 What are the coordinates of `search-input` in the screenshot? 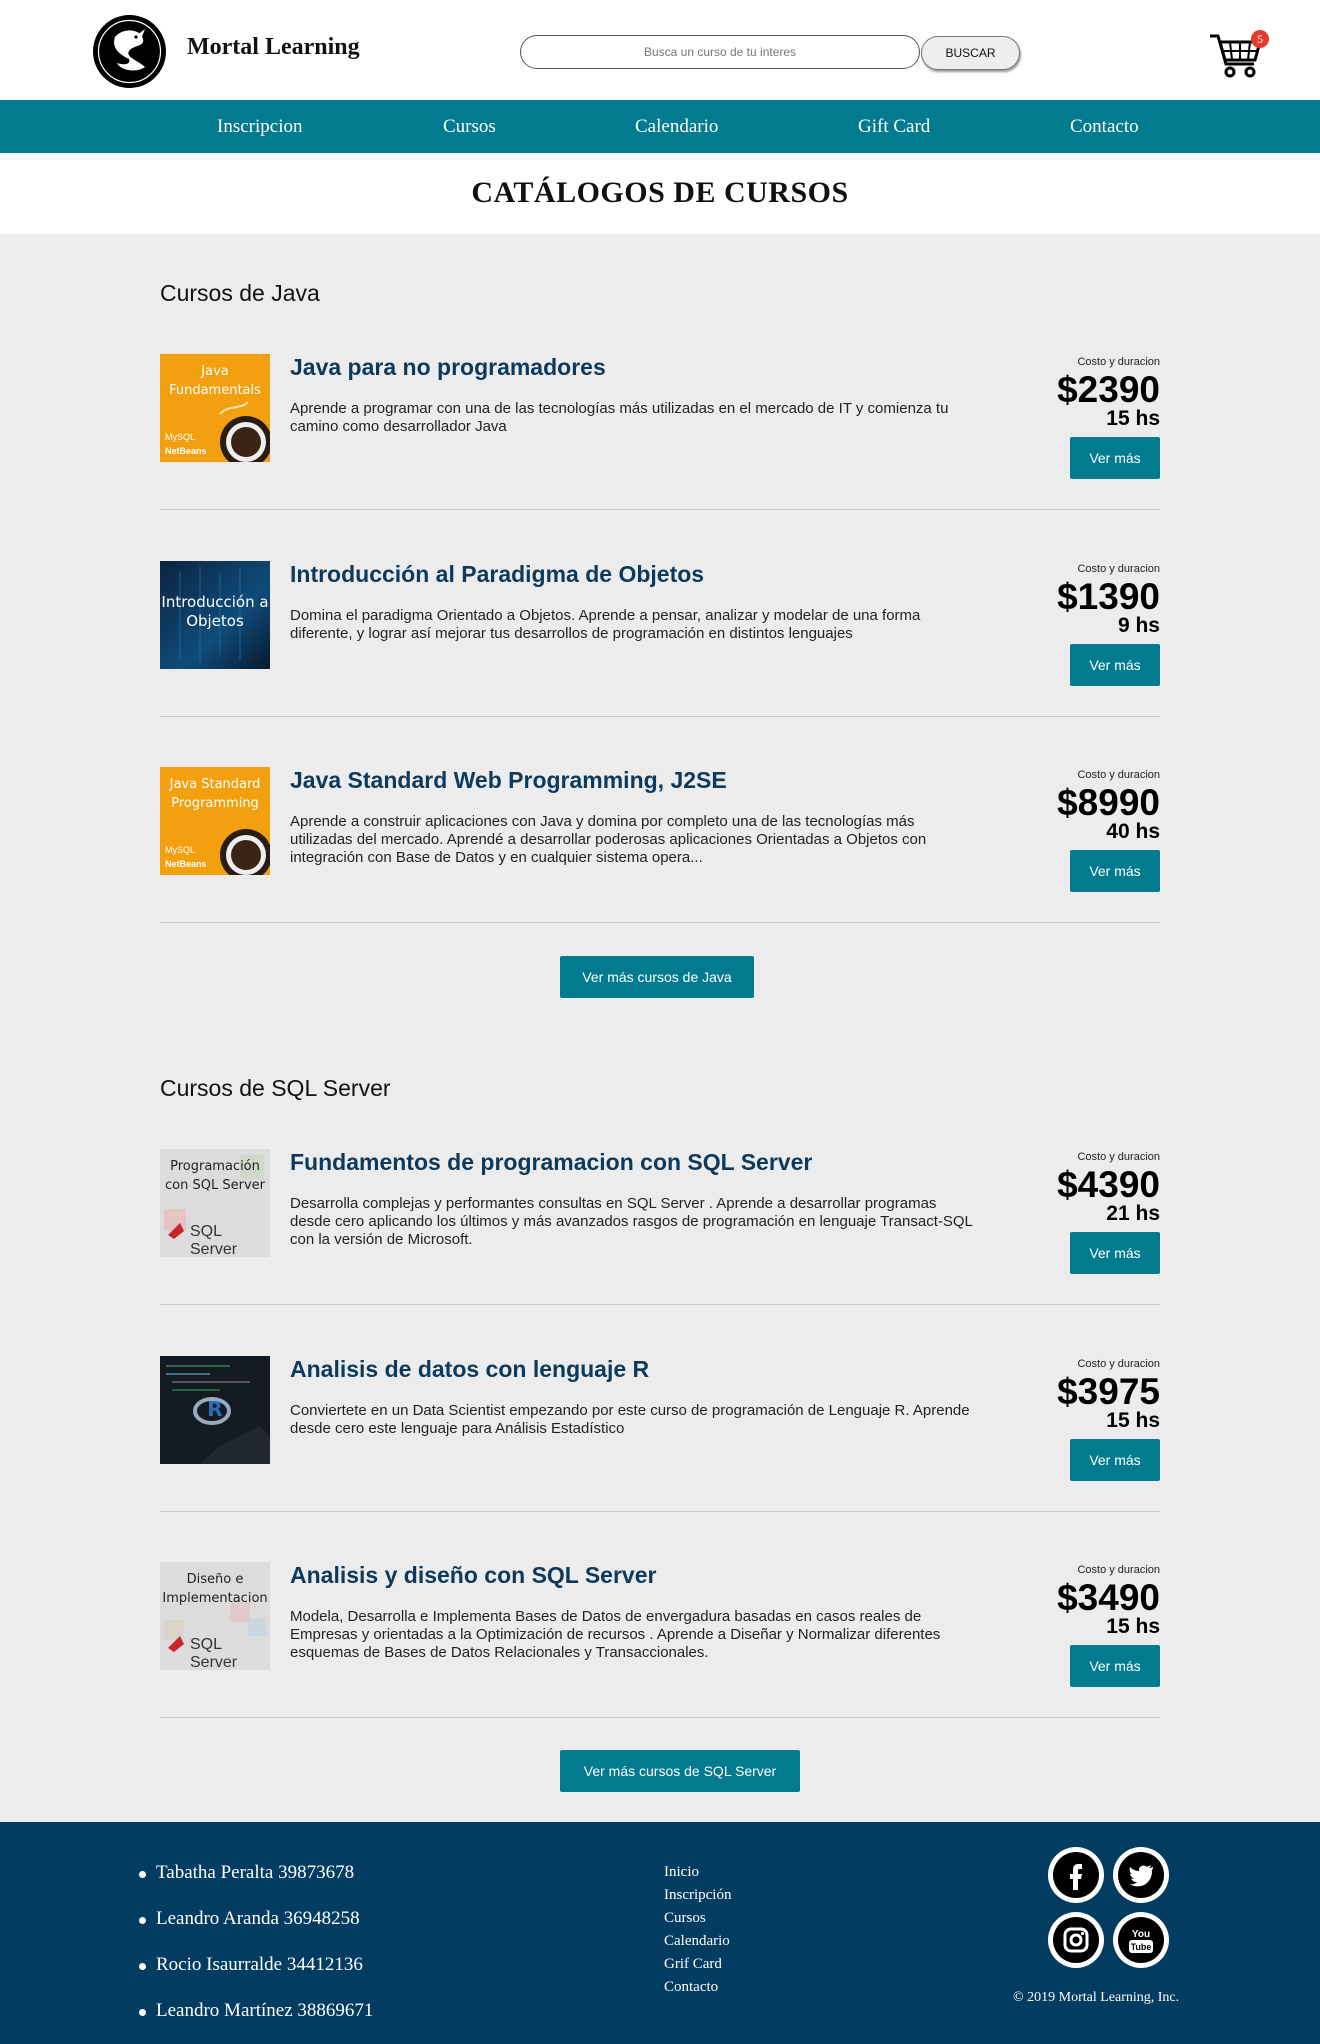 It's located at (720, 52).